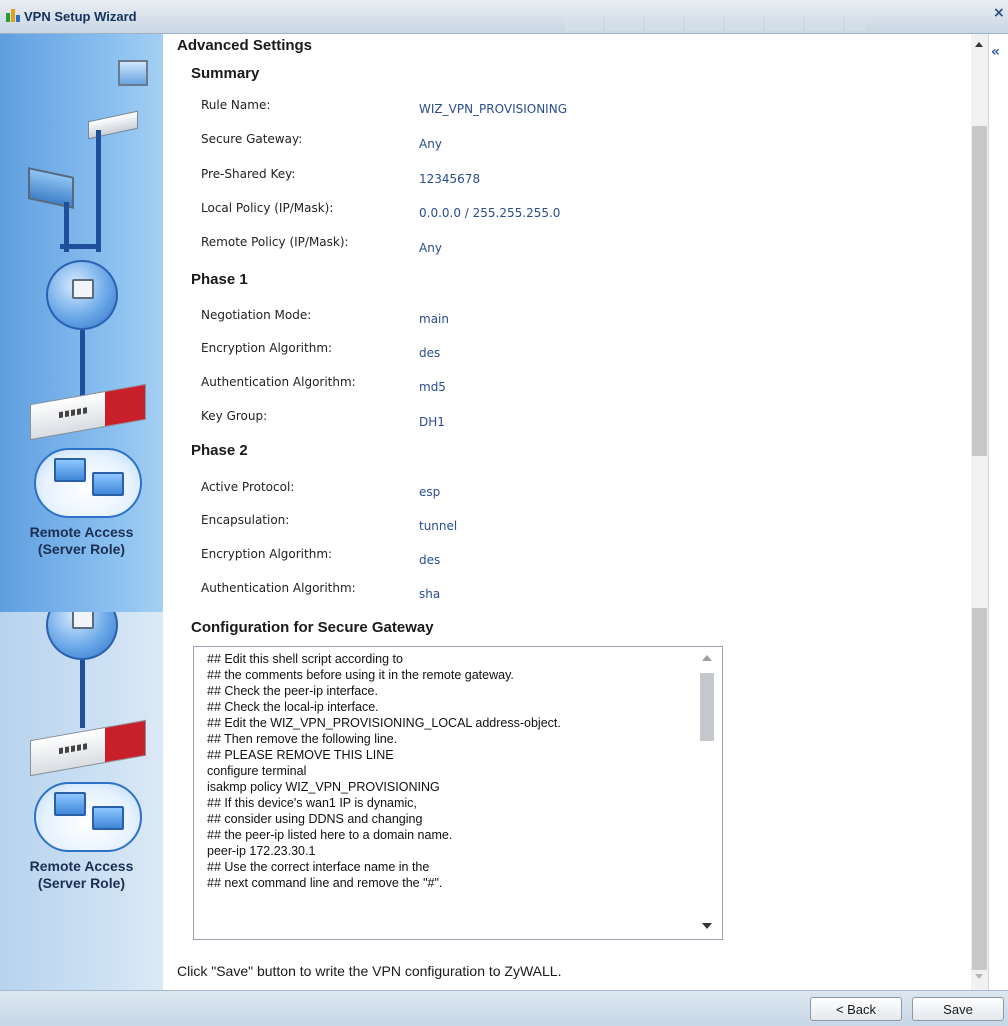 The image size is (1008, 1026). Describe the element at coordinates (323, 787) in the screenshot. I see `script-line: isakmp policy WIZ_VPN_PROVISIONING` at that location.